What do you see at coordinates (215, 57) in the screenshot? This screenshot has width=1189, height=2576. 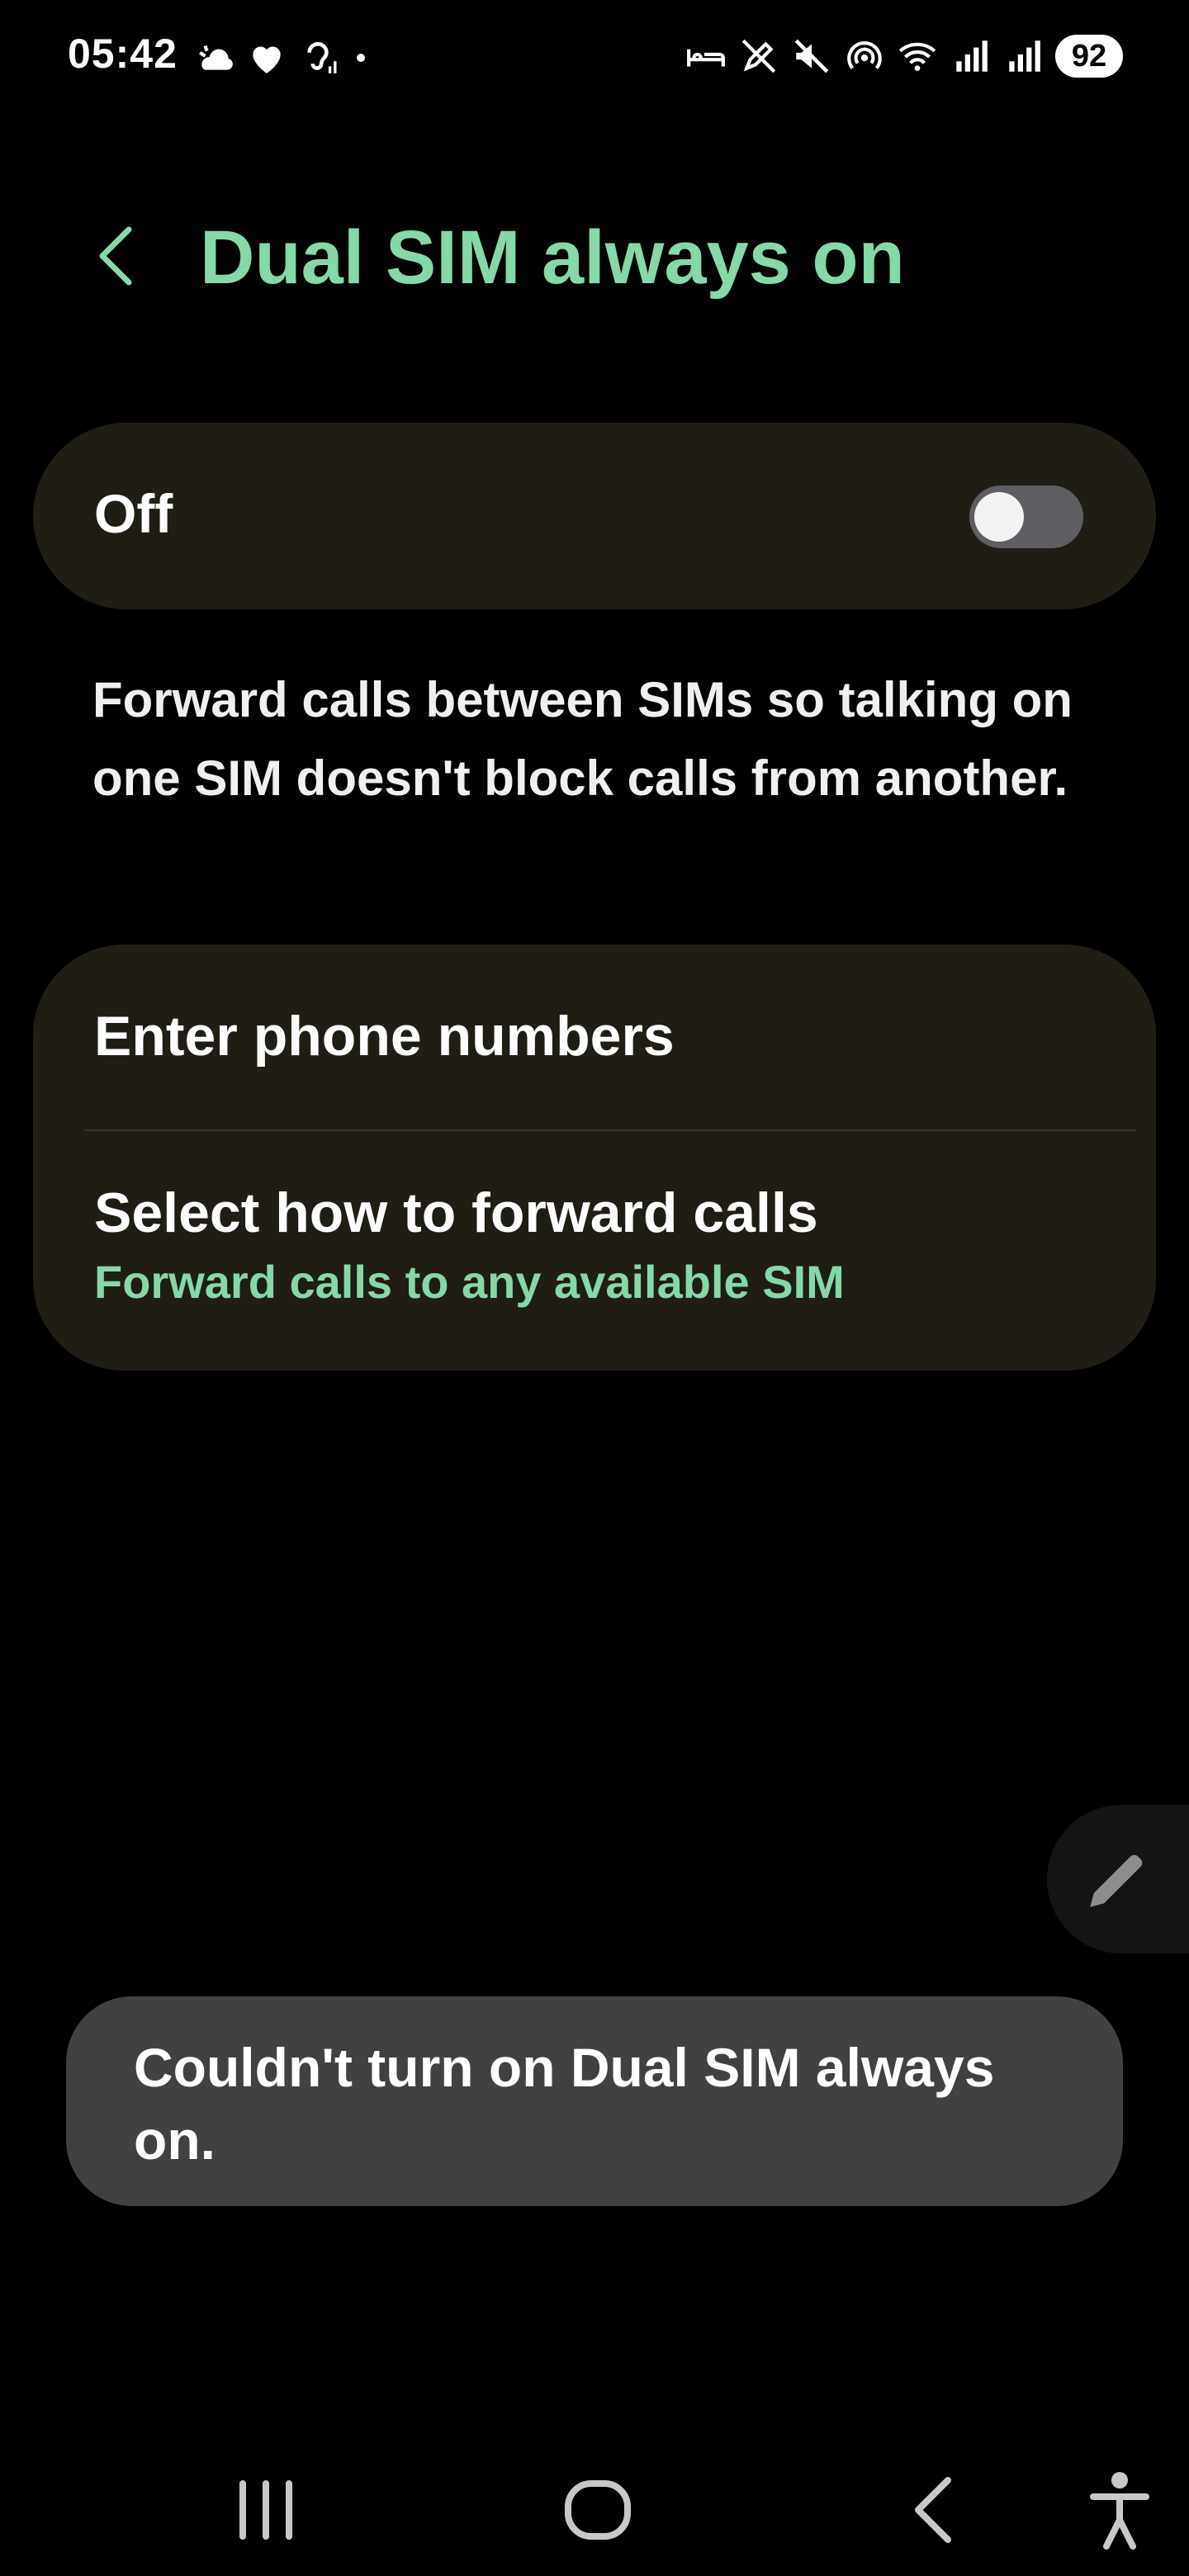 I see `weather-icon` at bounding box center [215, 57].